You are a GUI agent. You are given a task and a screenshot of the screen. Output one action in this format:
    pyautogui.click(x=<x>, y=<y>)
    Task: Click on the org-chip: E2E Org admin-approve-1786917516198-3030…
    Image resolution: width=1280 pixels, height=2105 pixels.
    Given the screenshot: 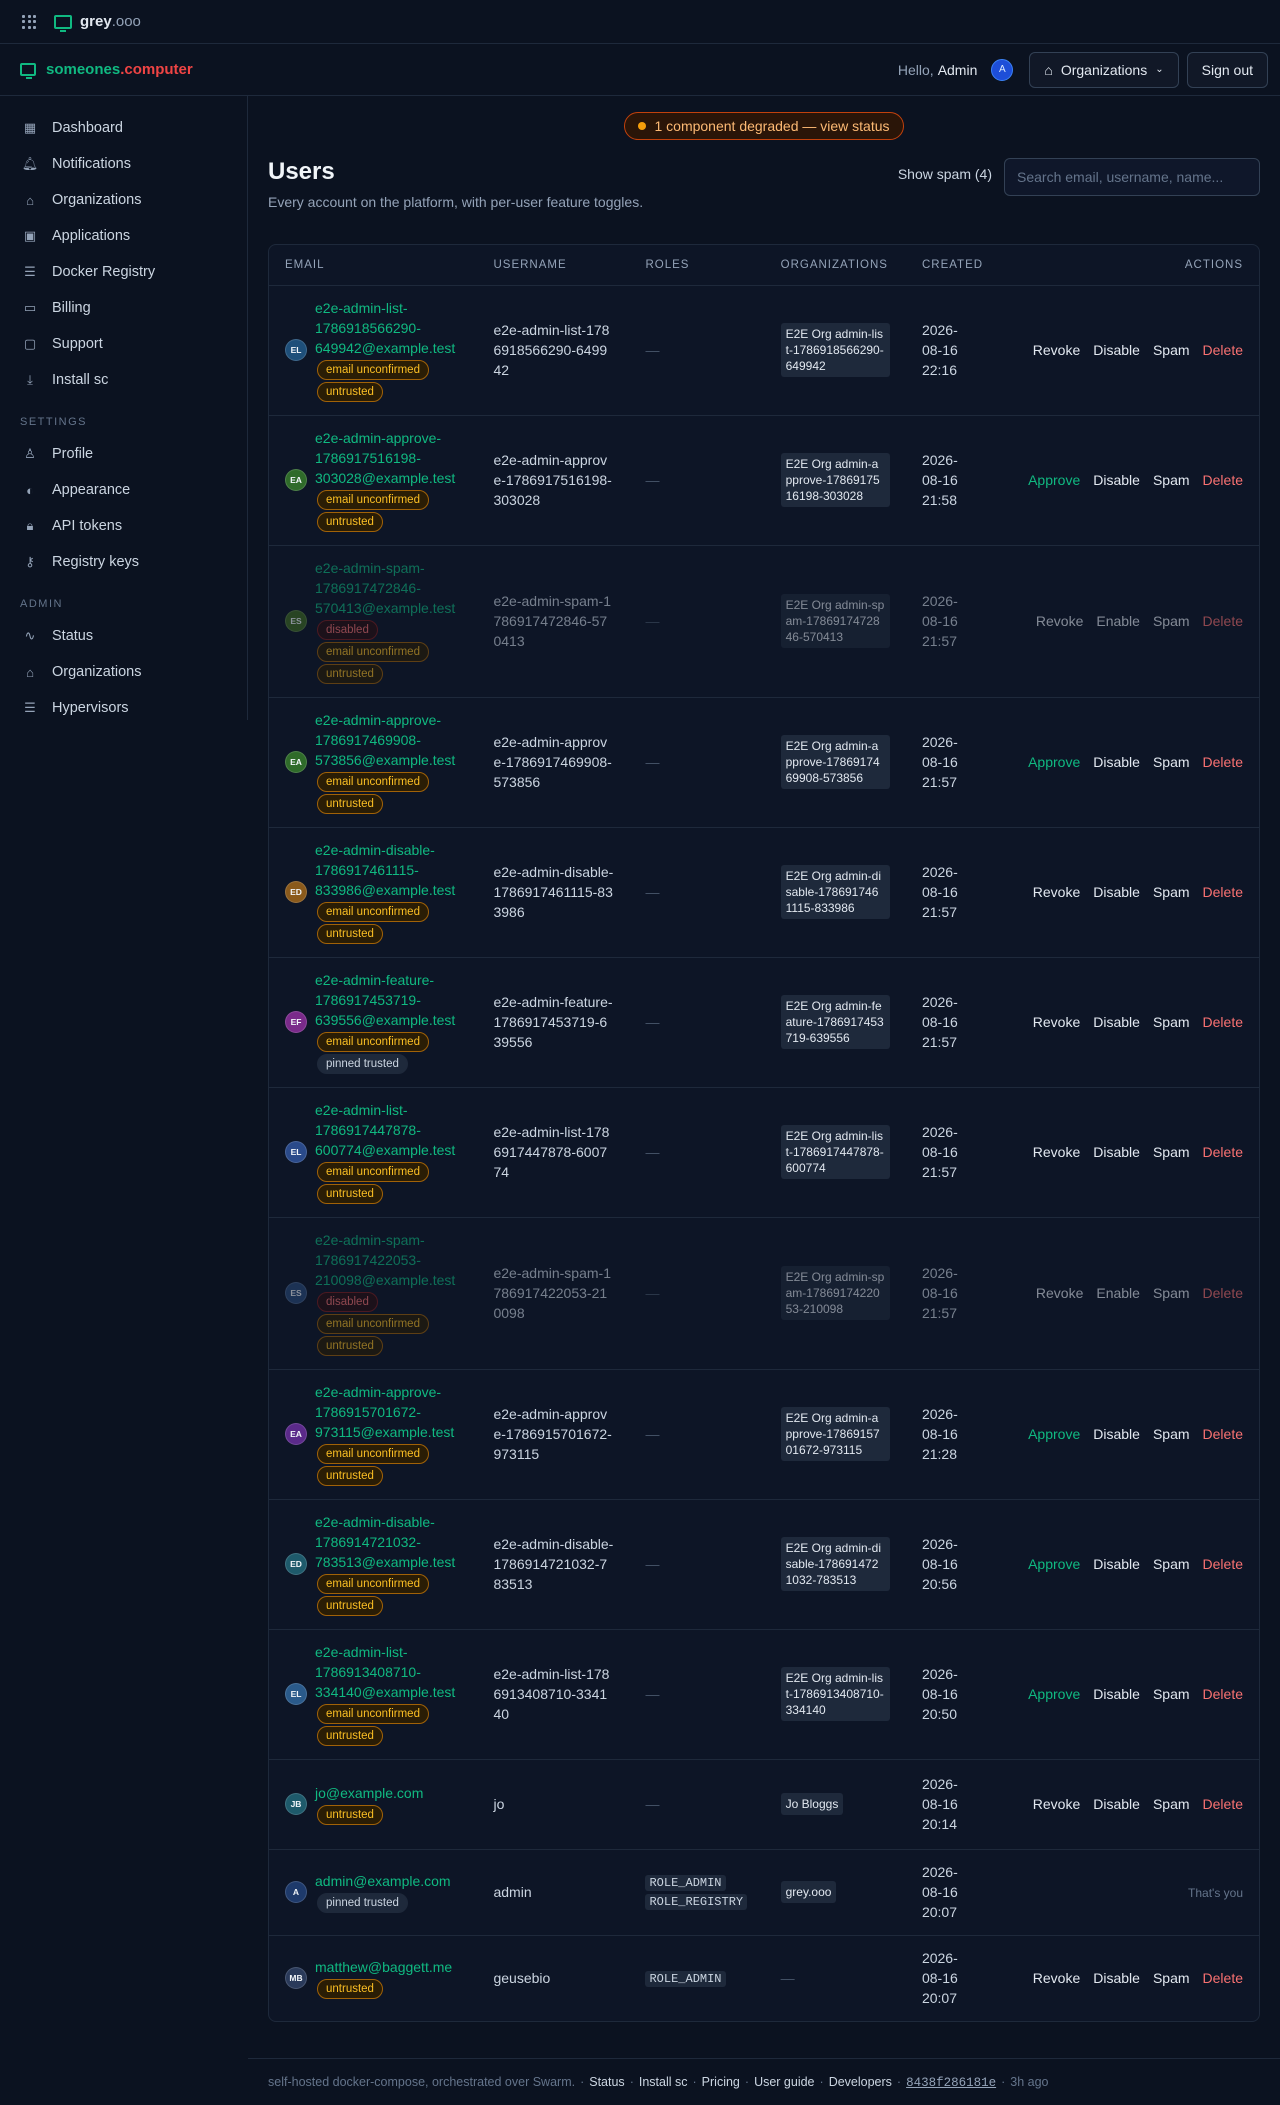 What is the action you would take?
    pyautogui.click(x=835, y=480)
    